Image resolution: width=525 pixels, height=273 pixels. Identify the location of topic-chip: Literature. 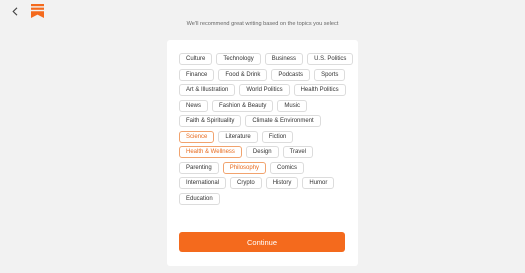
(238, 136).